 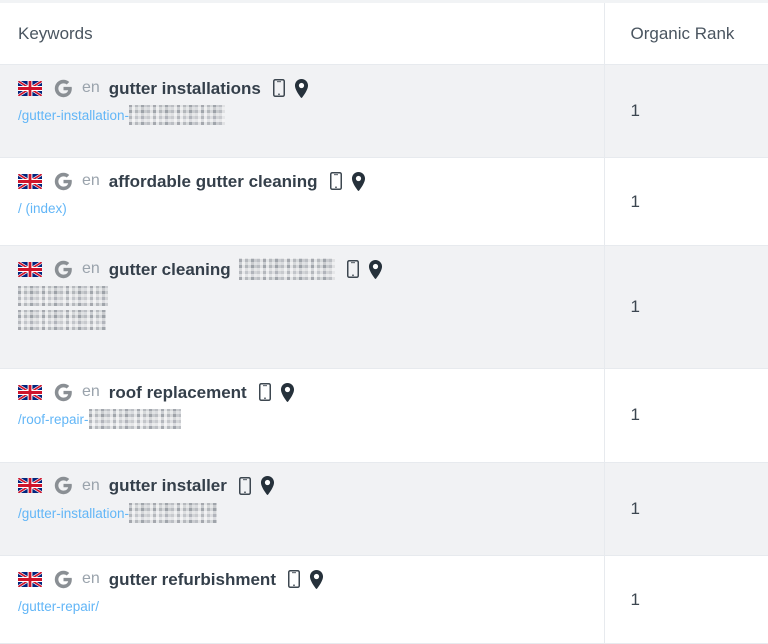 I want to click on url-text: /roof-repair-, so click(x=53, y=420).